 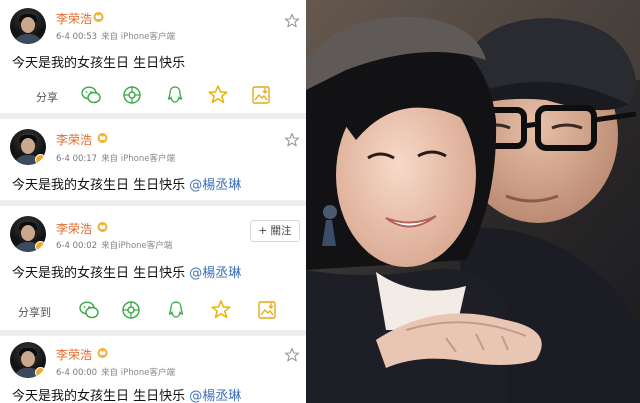 I want to click on post-meta: 6-4 00:53 来自 iPhone客户端, so click(x=115, y=36).